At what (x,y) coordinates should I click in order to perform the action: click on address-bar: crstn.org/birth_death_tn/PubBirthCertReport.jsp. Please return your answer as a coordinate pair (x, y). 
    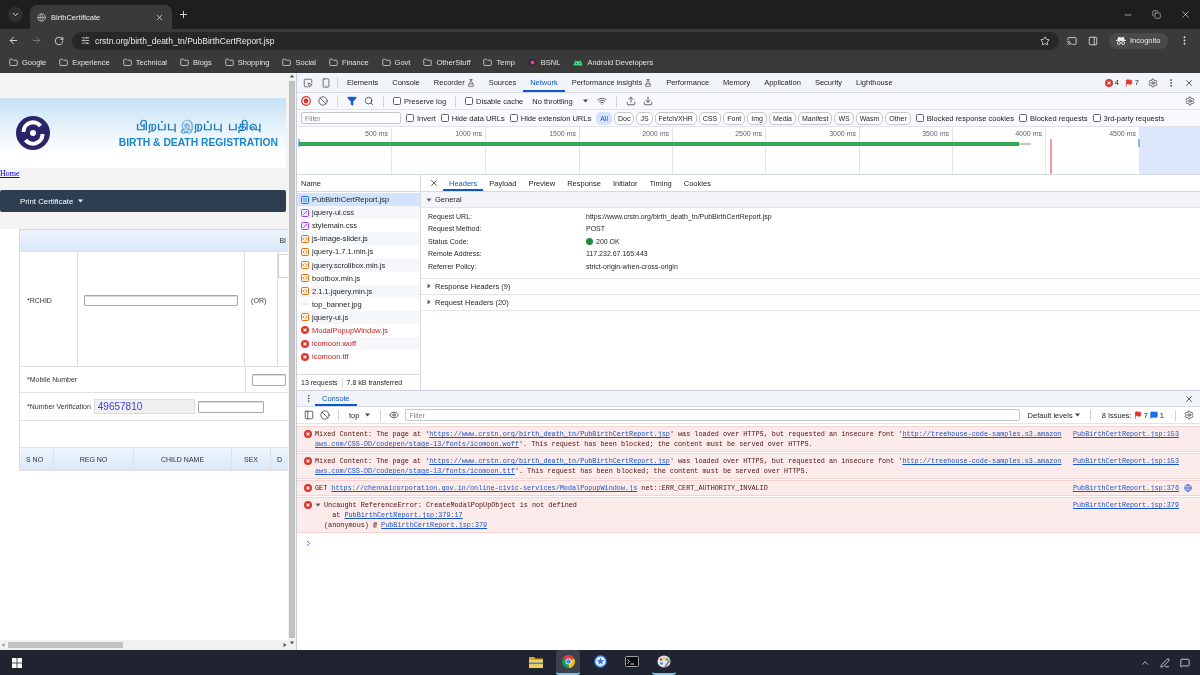
    Looking at the image, I should click on (565, 40).